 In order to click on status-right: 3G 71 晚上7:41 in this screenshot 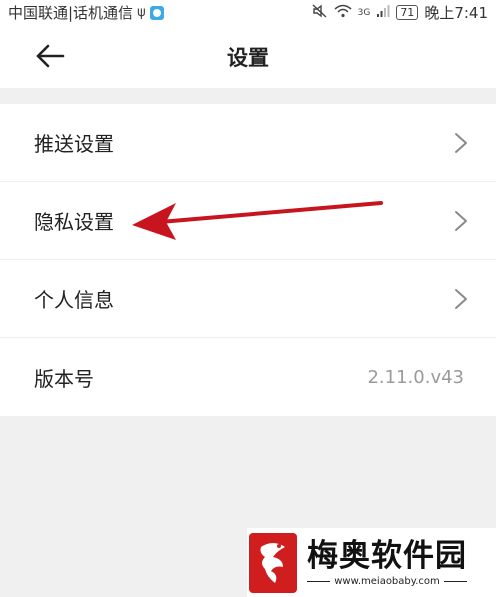, I will do `click(400, 12)`.